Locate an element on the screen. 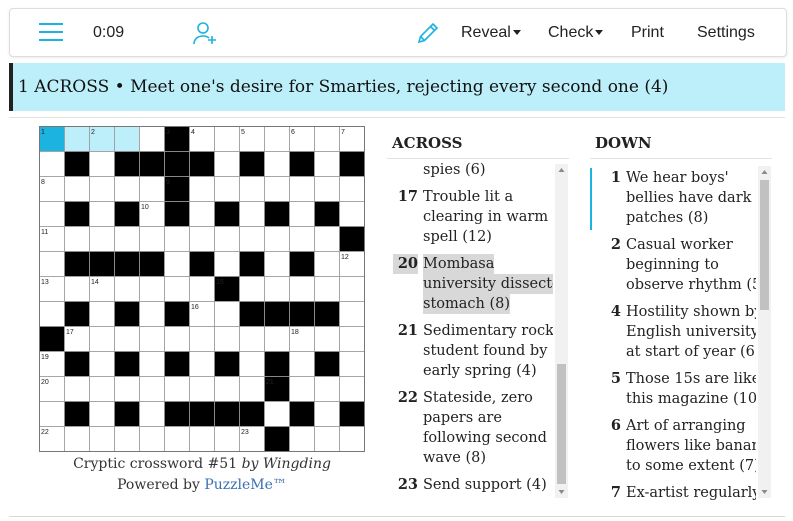 The image size is (793, 521). across-scrollbar is located at coordinates (561, 331).